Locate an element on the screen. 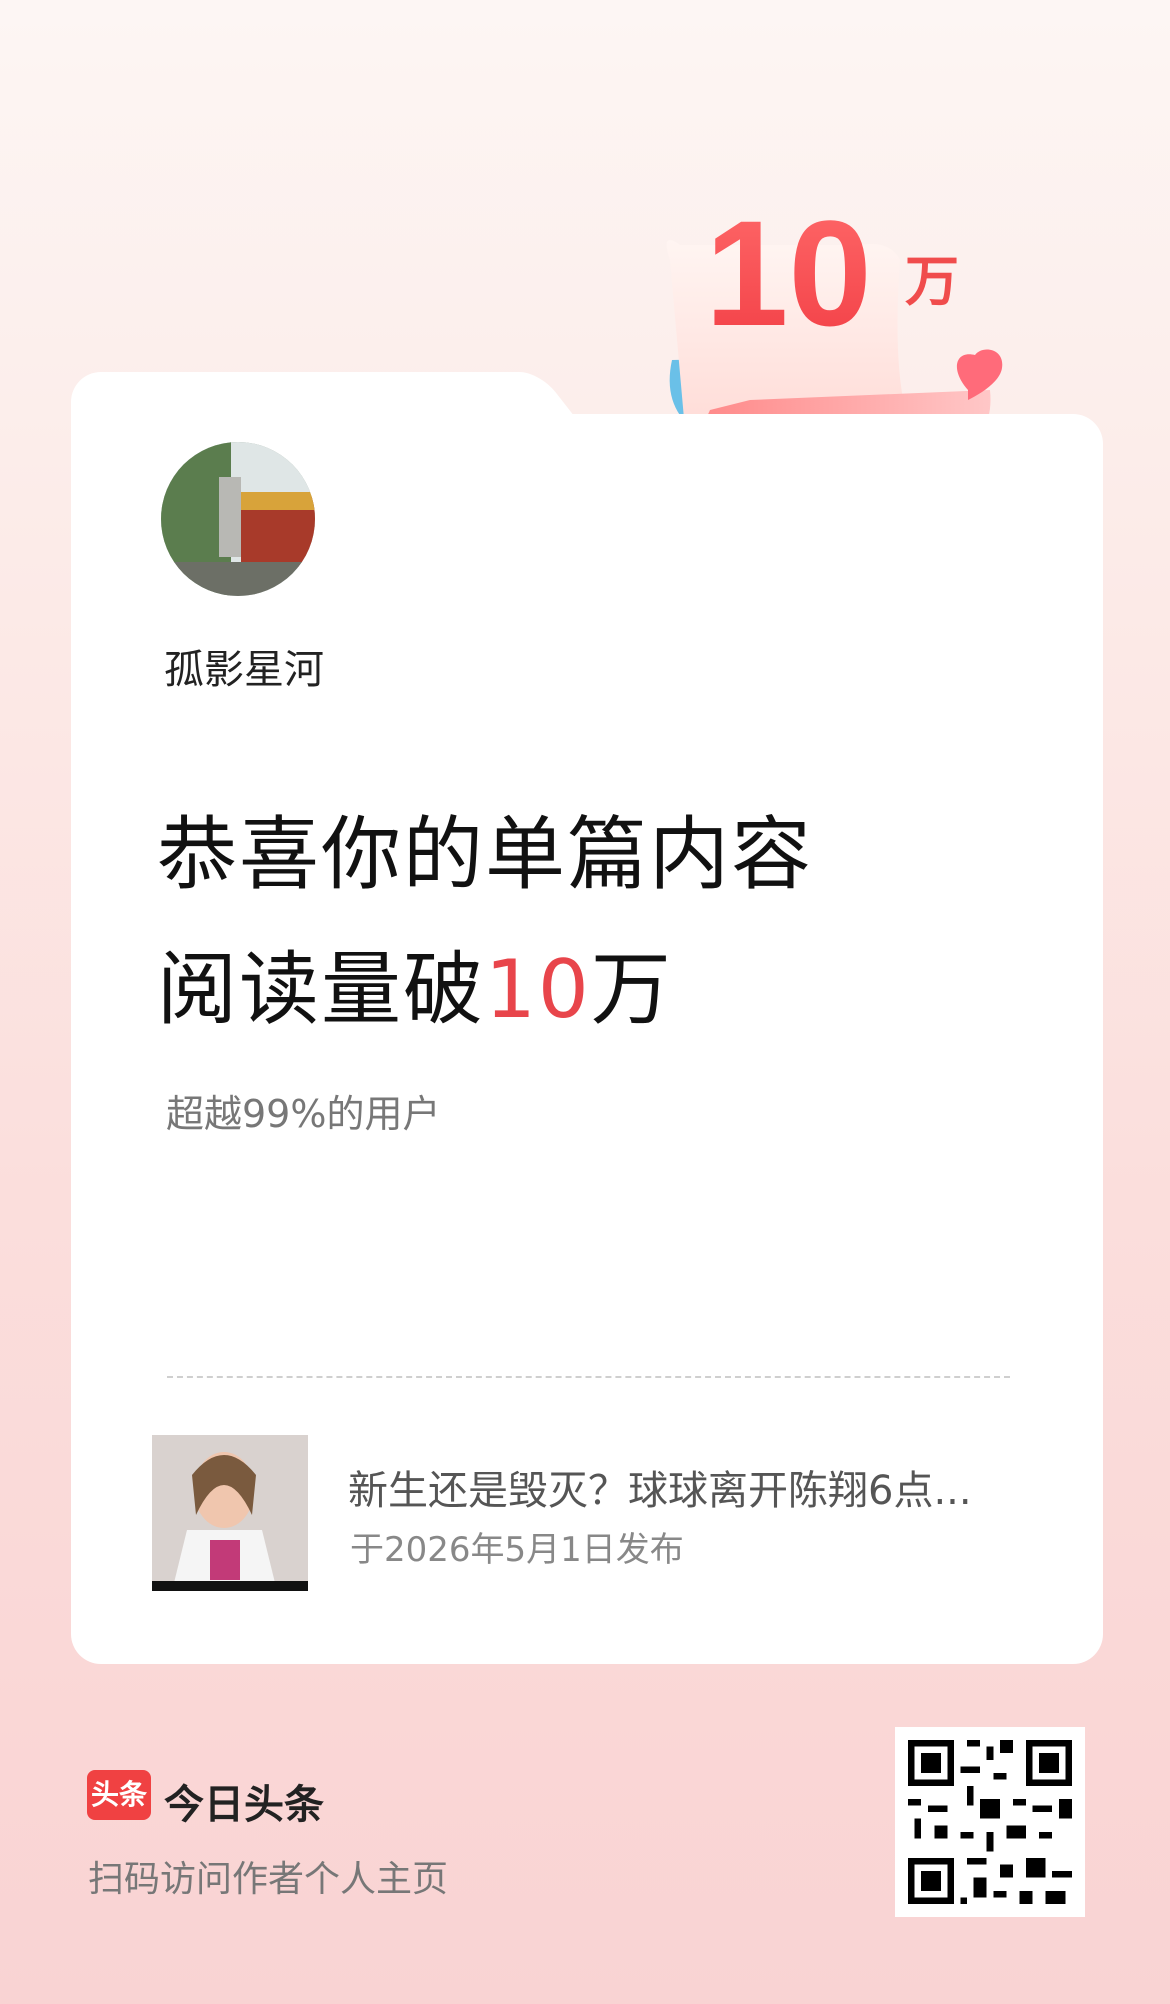  badge-number: 10 is located at coordinates (788, 273).